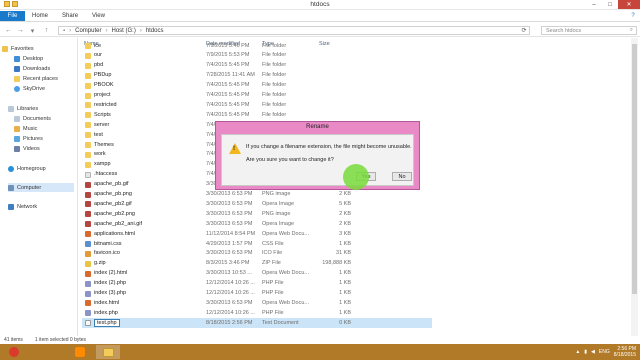 The height and width of the screenshot is (360, 640). I want to click on tab-view: View, so click(98, 16).